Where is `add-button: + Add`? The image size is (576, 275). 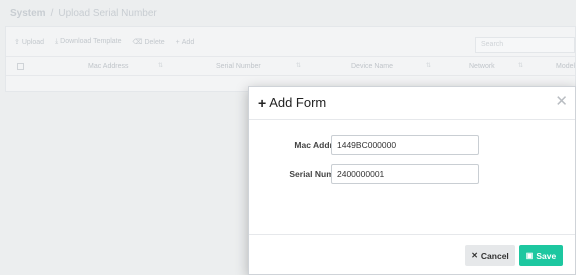
add-button: + Add is located at coordinates (185, 42).